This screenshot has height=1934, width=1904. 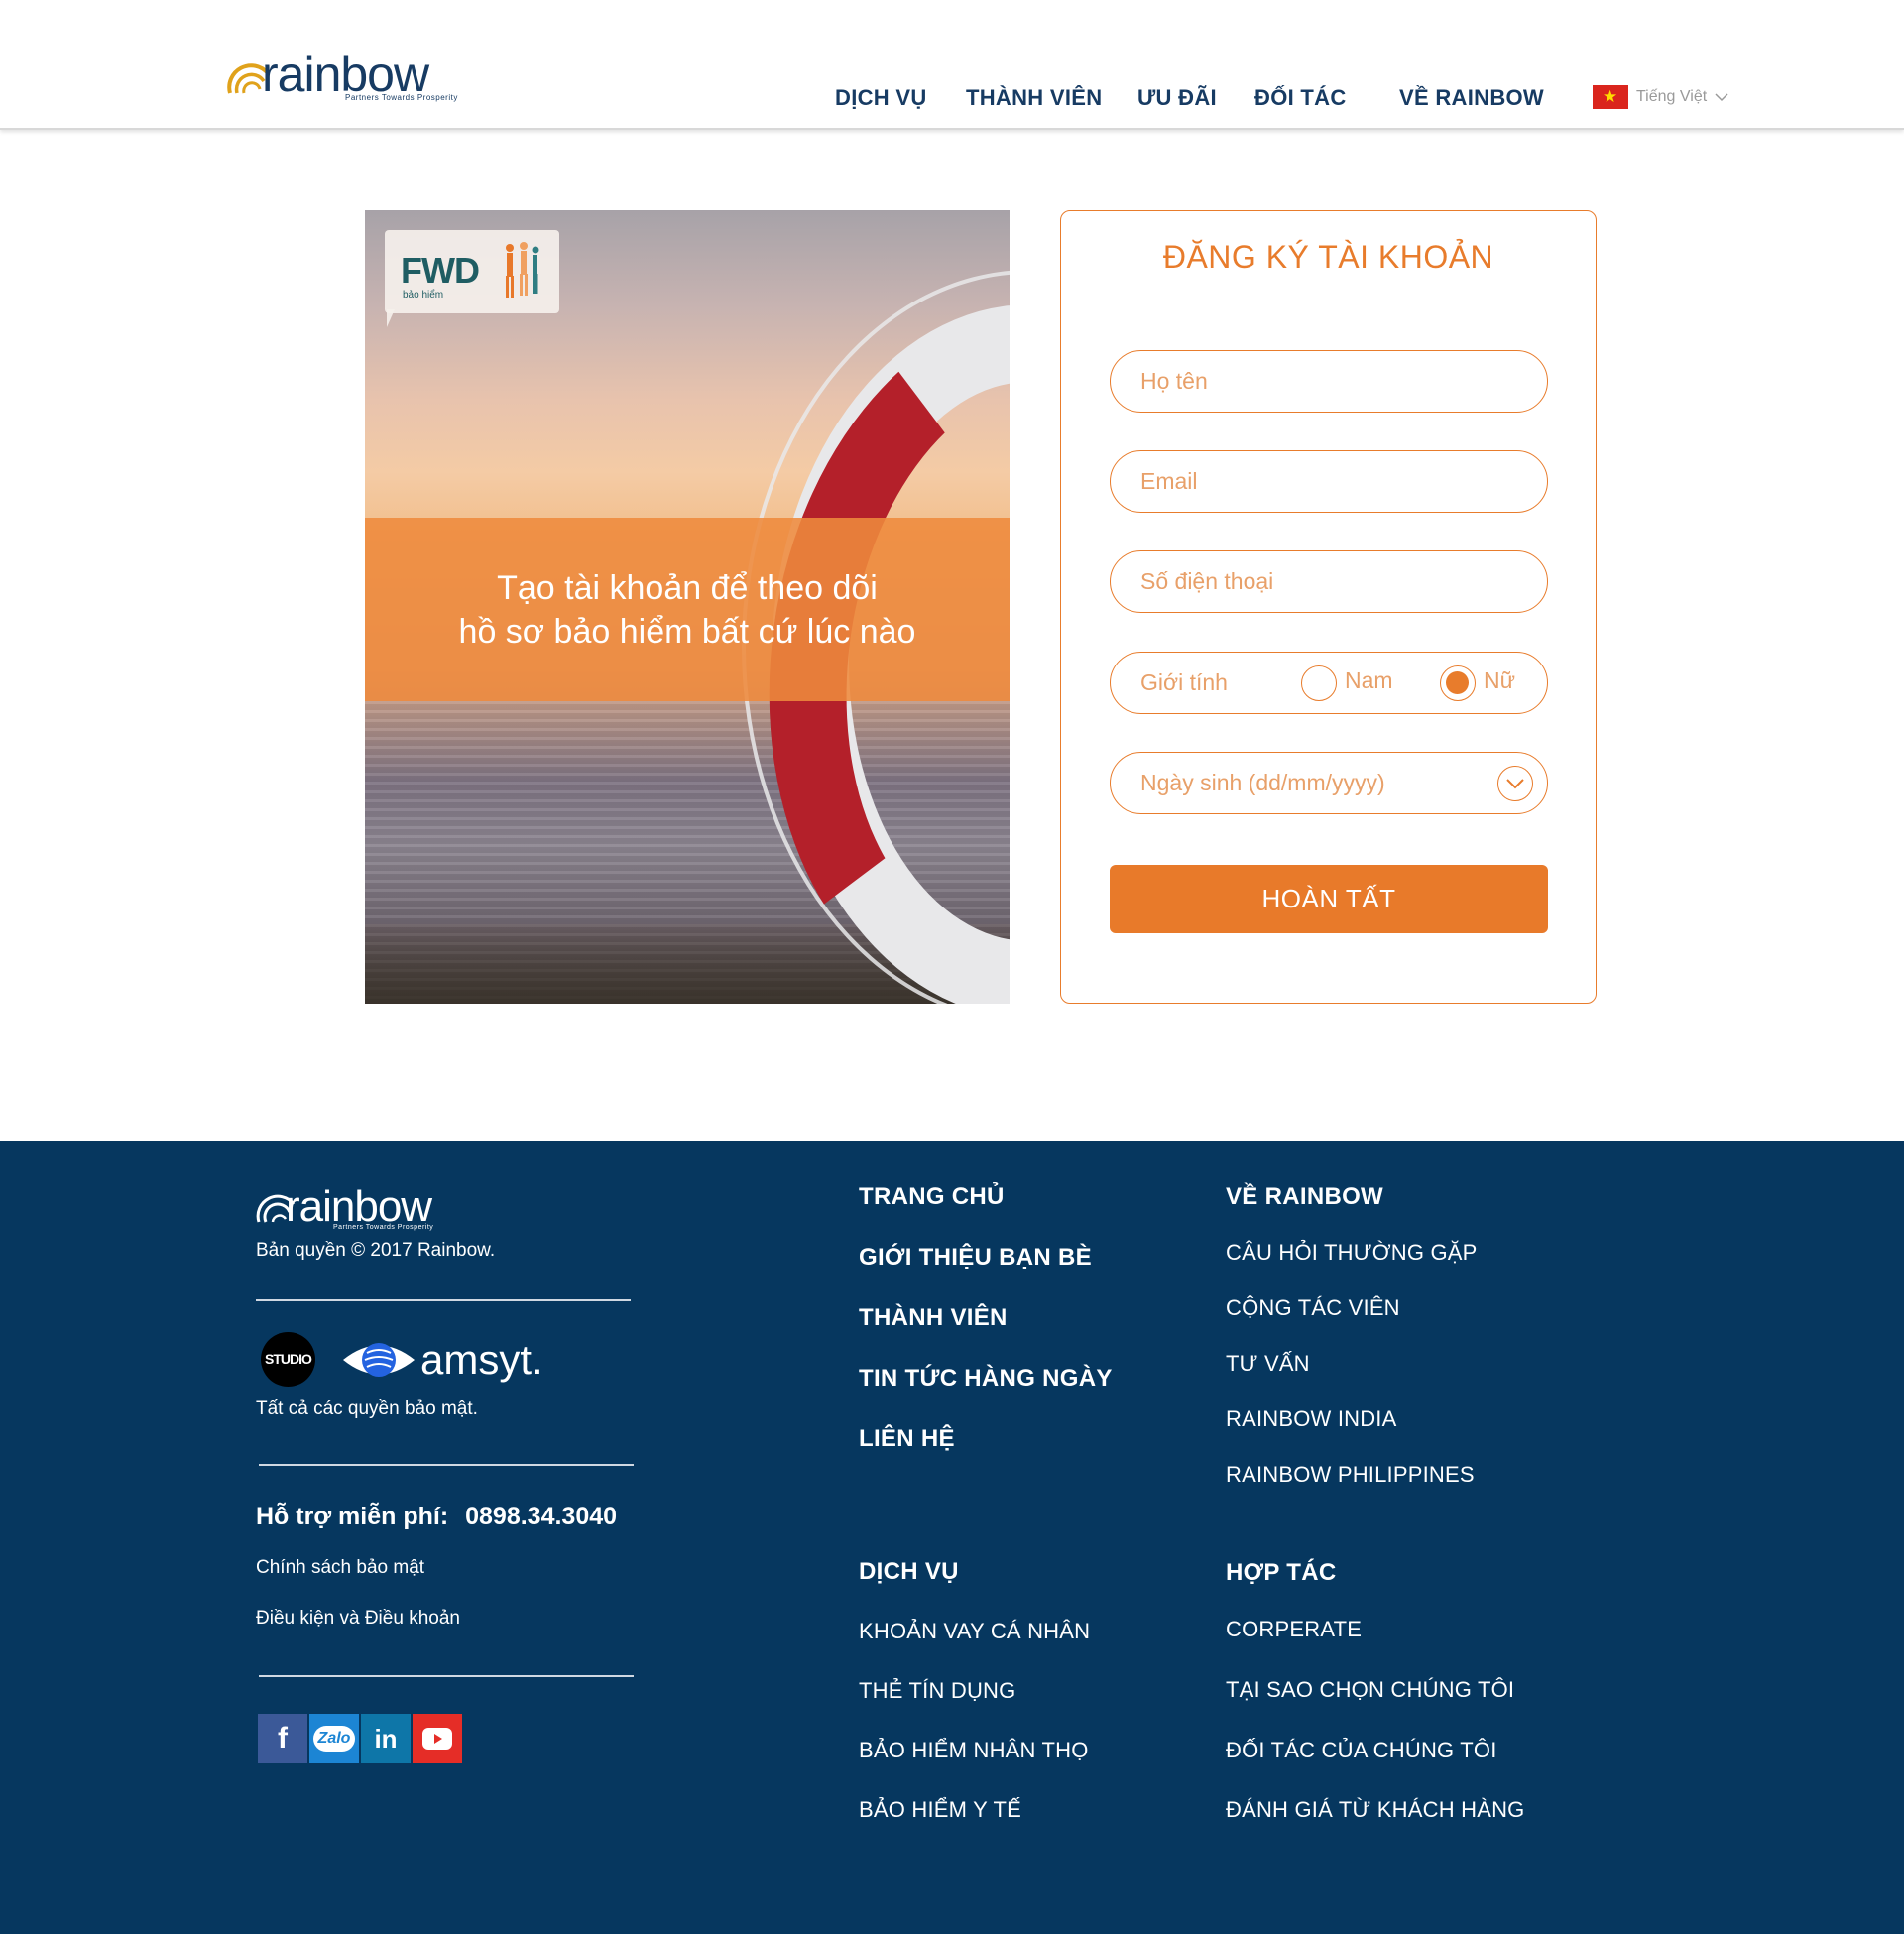 What do you see at coordinates (1304, 1197) in the screenshot?
I see `footer-head-ve-rainbow: VỀ RAINBOW` at bounding box center [1304, 1197].